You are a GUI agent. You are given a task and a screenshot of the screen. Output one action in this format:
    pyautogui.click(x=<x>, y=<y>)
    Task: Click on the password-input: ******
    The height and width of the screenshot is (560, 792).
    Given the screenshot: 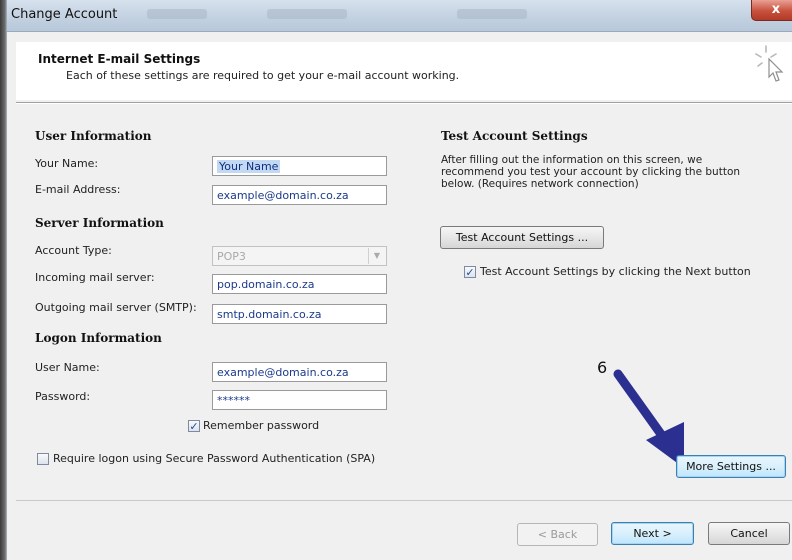 What is the action you would take?
    pyautogui.click(x=299, y=400)
    